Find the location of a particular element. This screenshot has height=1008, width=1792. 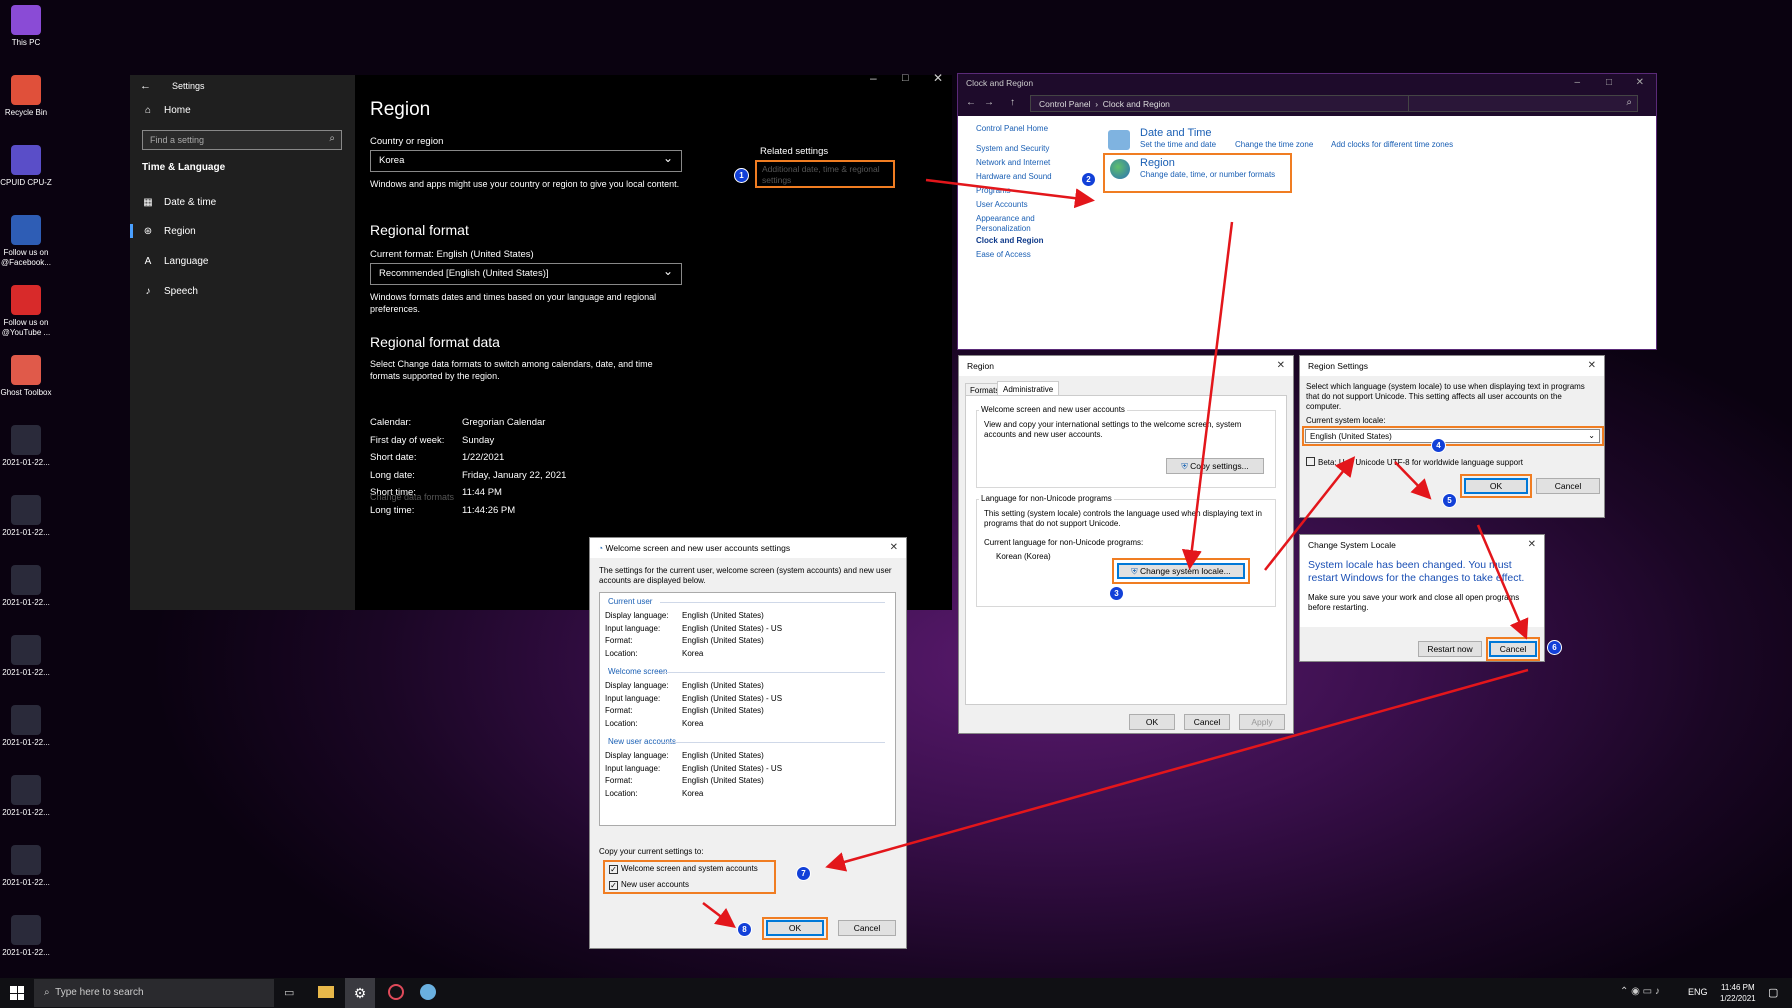

taskbar-search: ⌕ Type here to search is located at coordinates (154, 993).